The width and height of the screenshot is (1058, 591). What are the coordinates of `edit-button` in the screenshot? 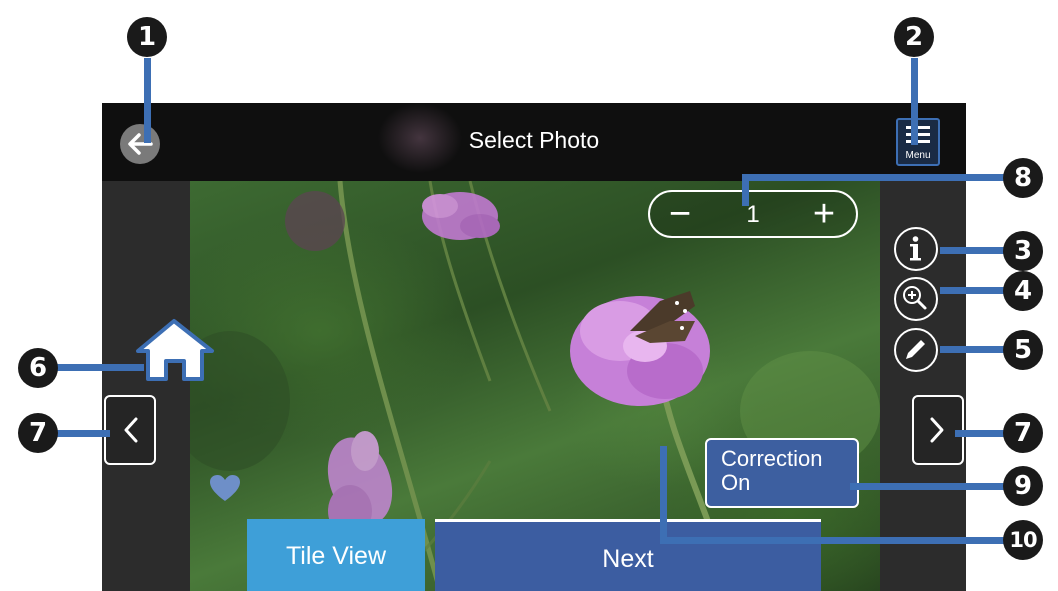 It's located at (916, 350).